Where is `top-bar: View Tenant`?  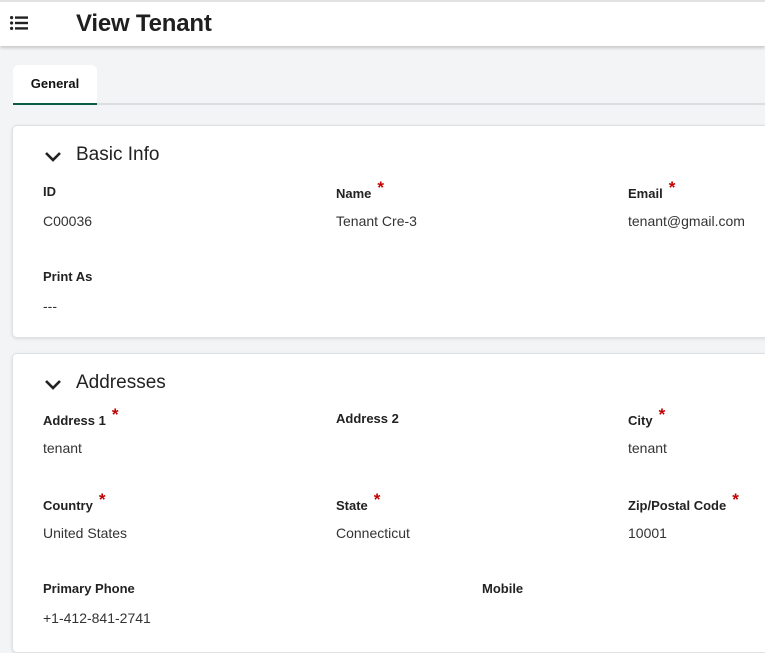
top-bar: View Tenant is located at coordinates (382, 23).